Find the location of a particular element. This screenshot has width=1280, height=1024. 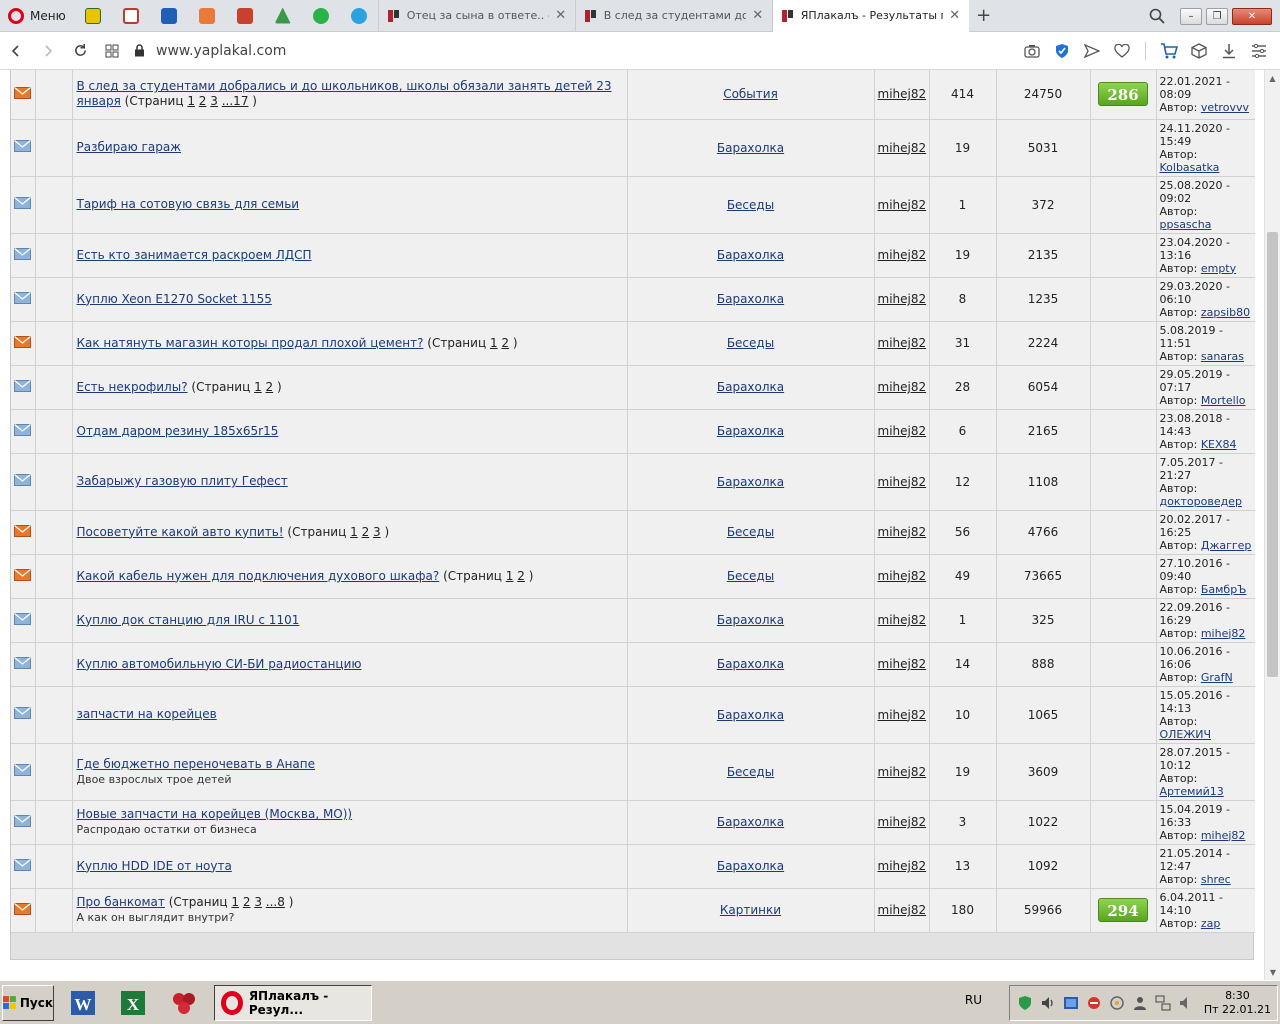

topic-title-link: Куплю автомобильную СИ-БИ радиостанцию is located at coordinates (219, 664).